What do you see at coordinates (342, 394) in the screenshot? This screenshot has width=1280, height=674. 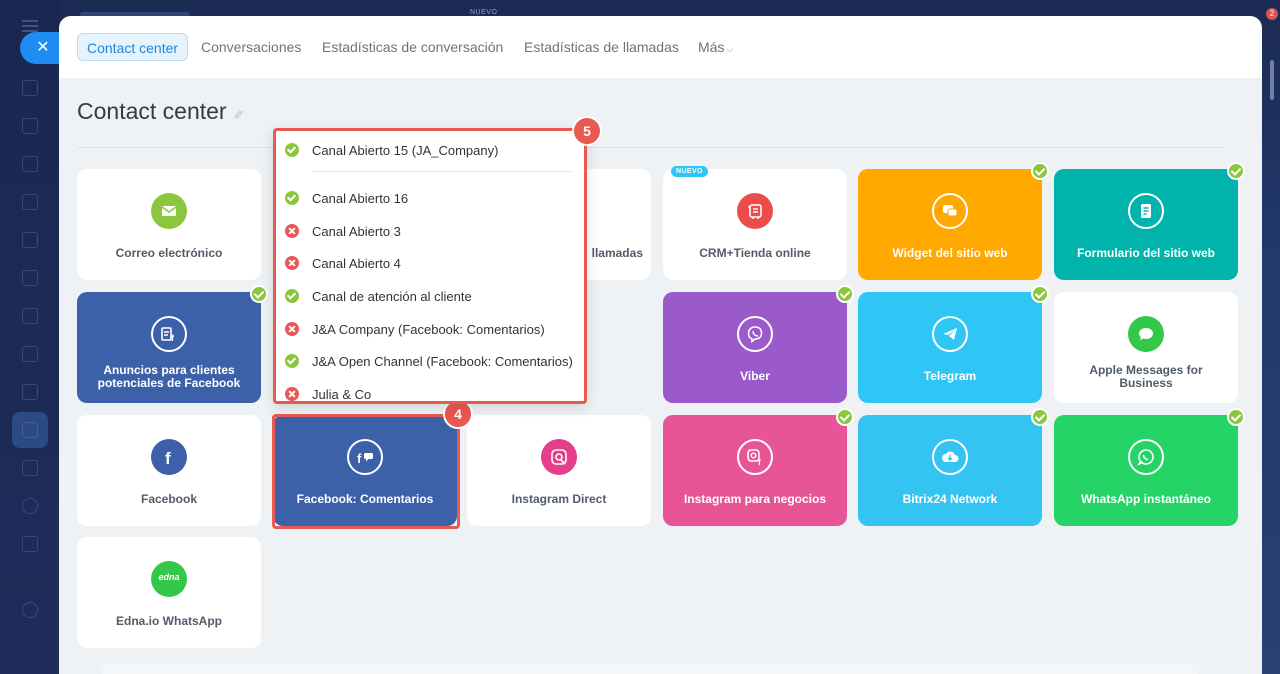 I see `item-label: Julia & Co` at bounding box center [342, 394].